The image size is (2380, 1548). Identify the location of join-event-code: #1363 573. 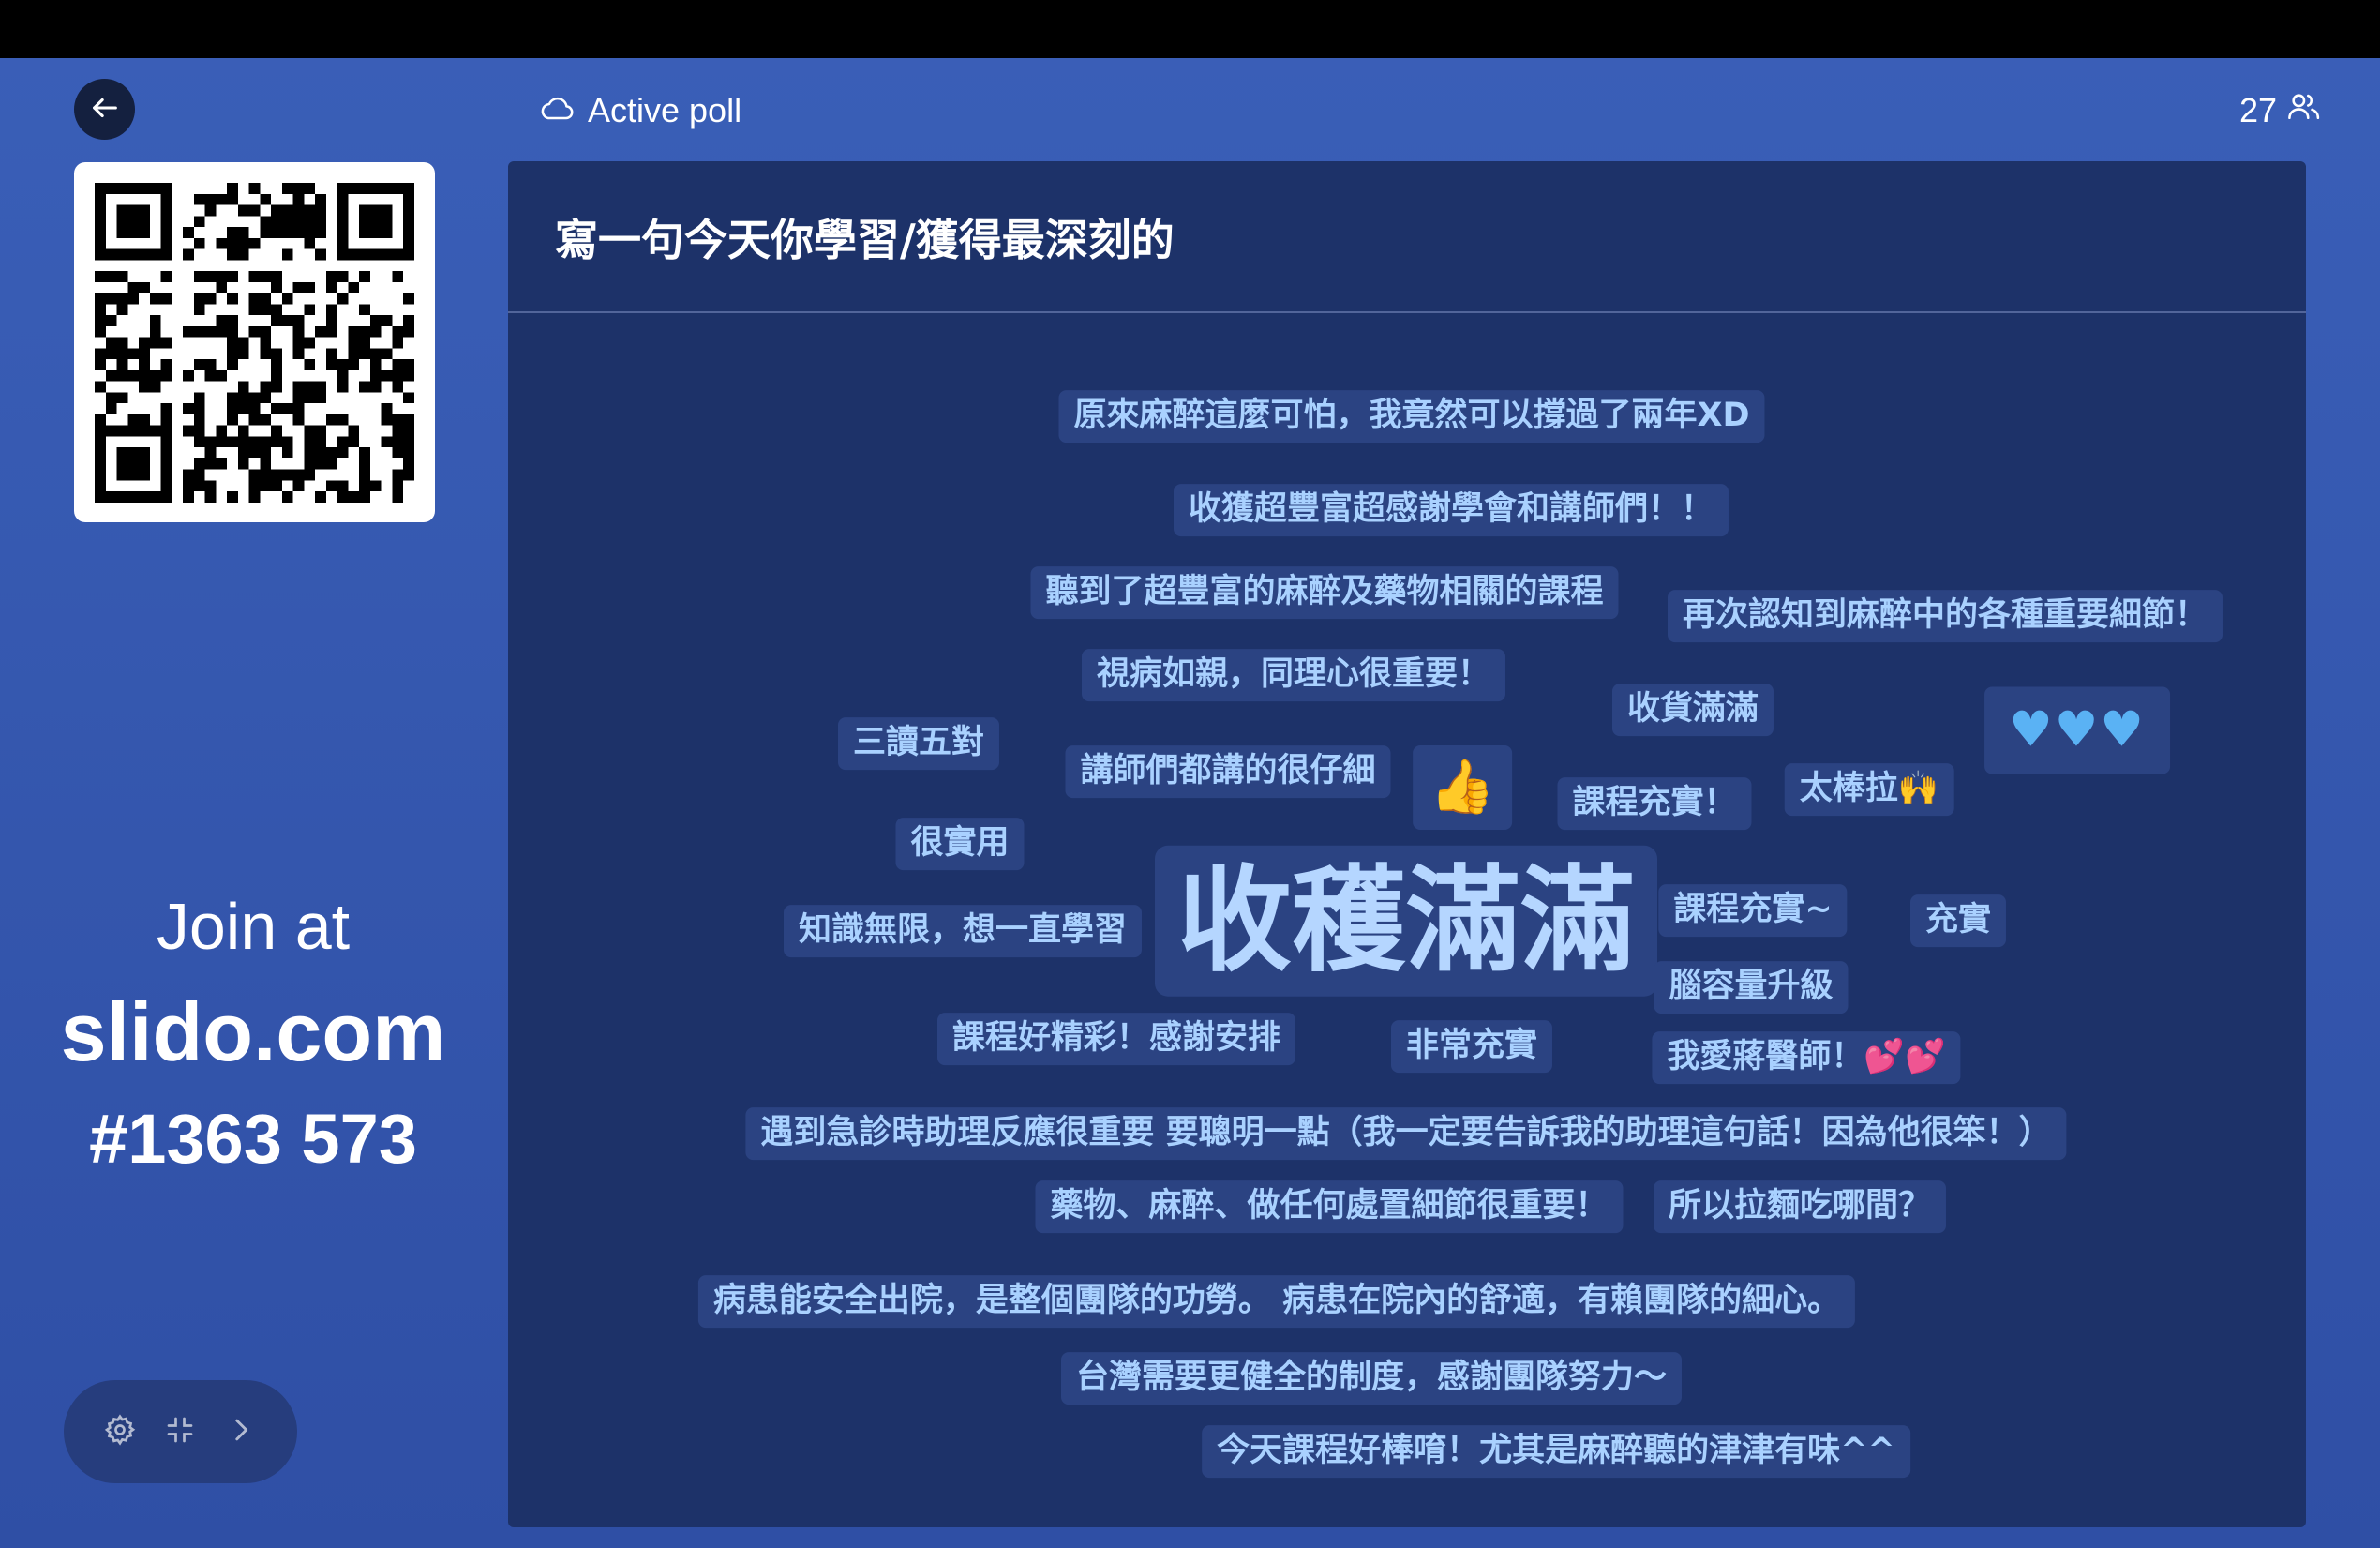
(253, 1139).